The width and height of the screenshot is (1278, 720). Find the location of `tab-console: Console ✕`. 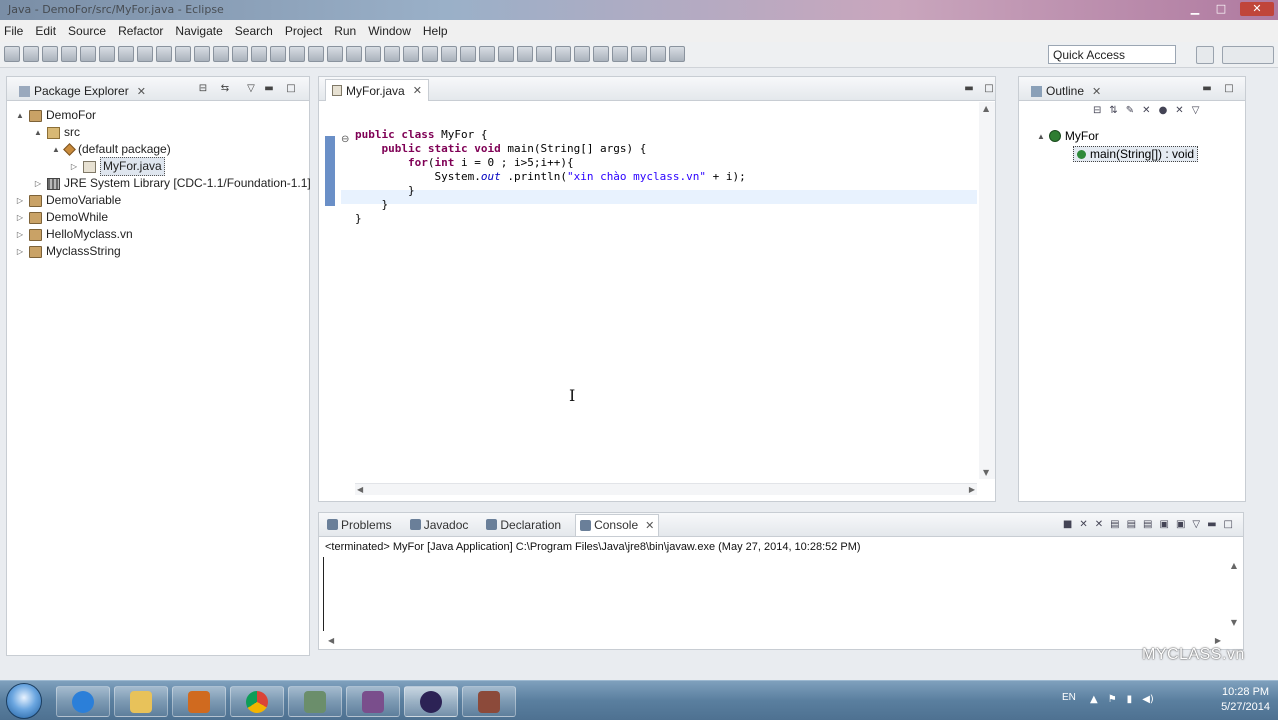

tab-console: Console ✕ is located at coordinates (617, 524).